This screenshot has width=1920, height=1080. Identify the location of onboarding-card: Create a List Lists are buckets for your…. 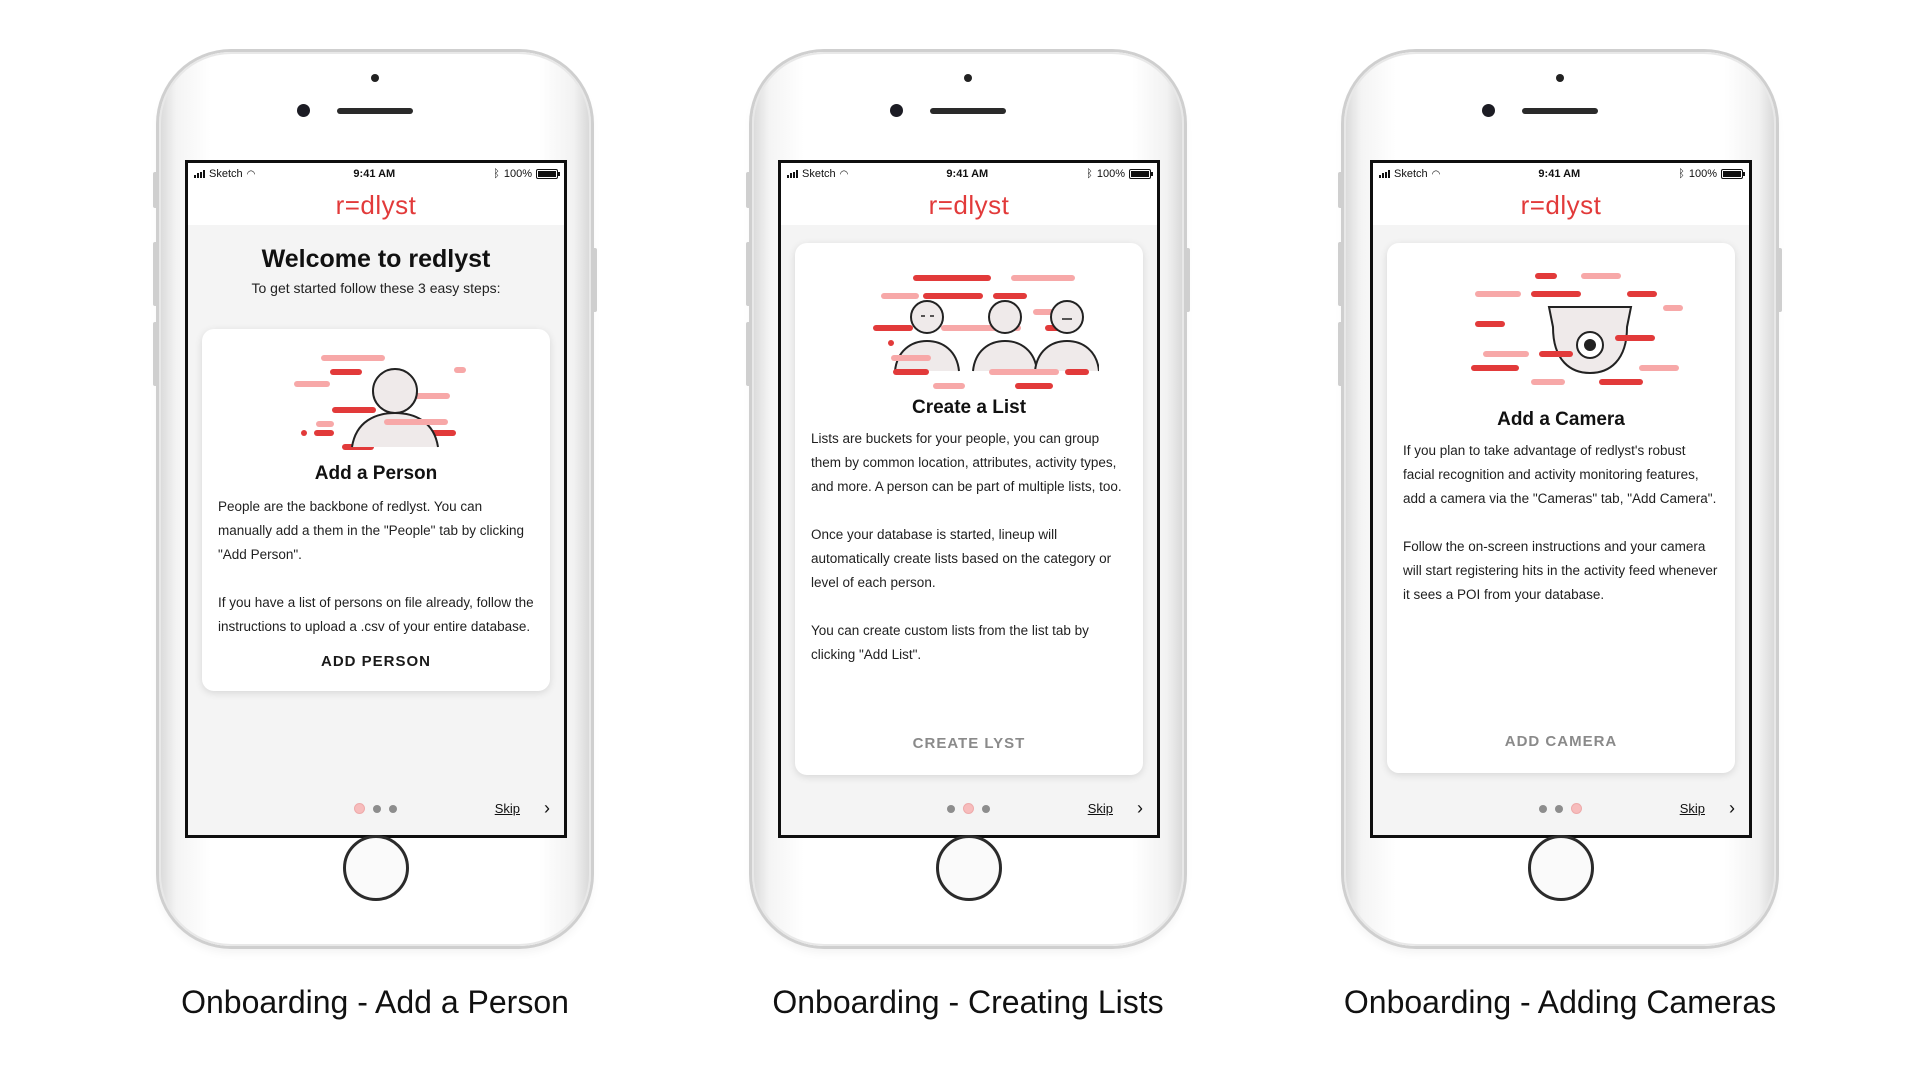
(969, 509).